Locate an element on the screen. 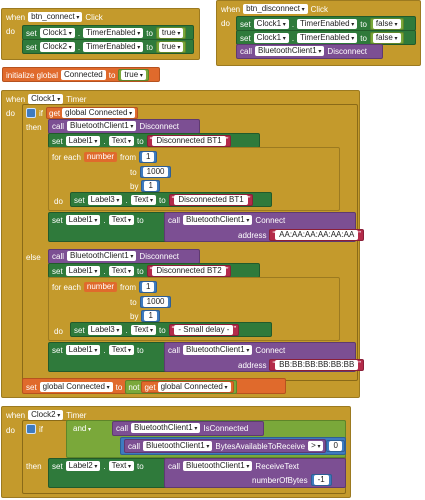 This screenshot has height=500, width=425. address-field: AA:AA:AA:AA:AA:AA is located at coordinates (317, 235).